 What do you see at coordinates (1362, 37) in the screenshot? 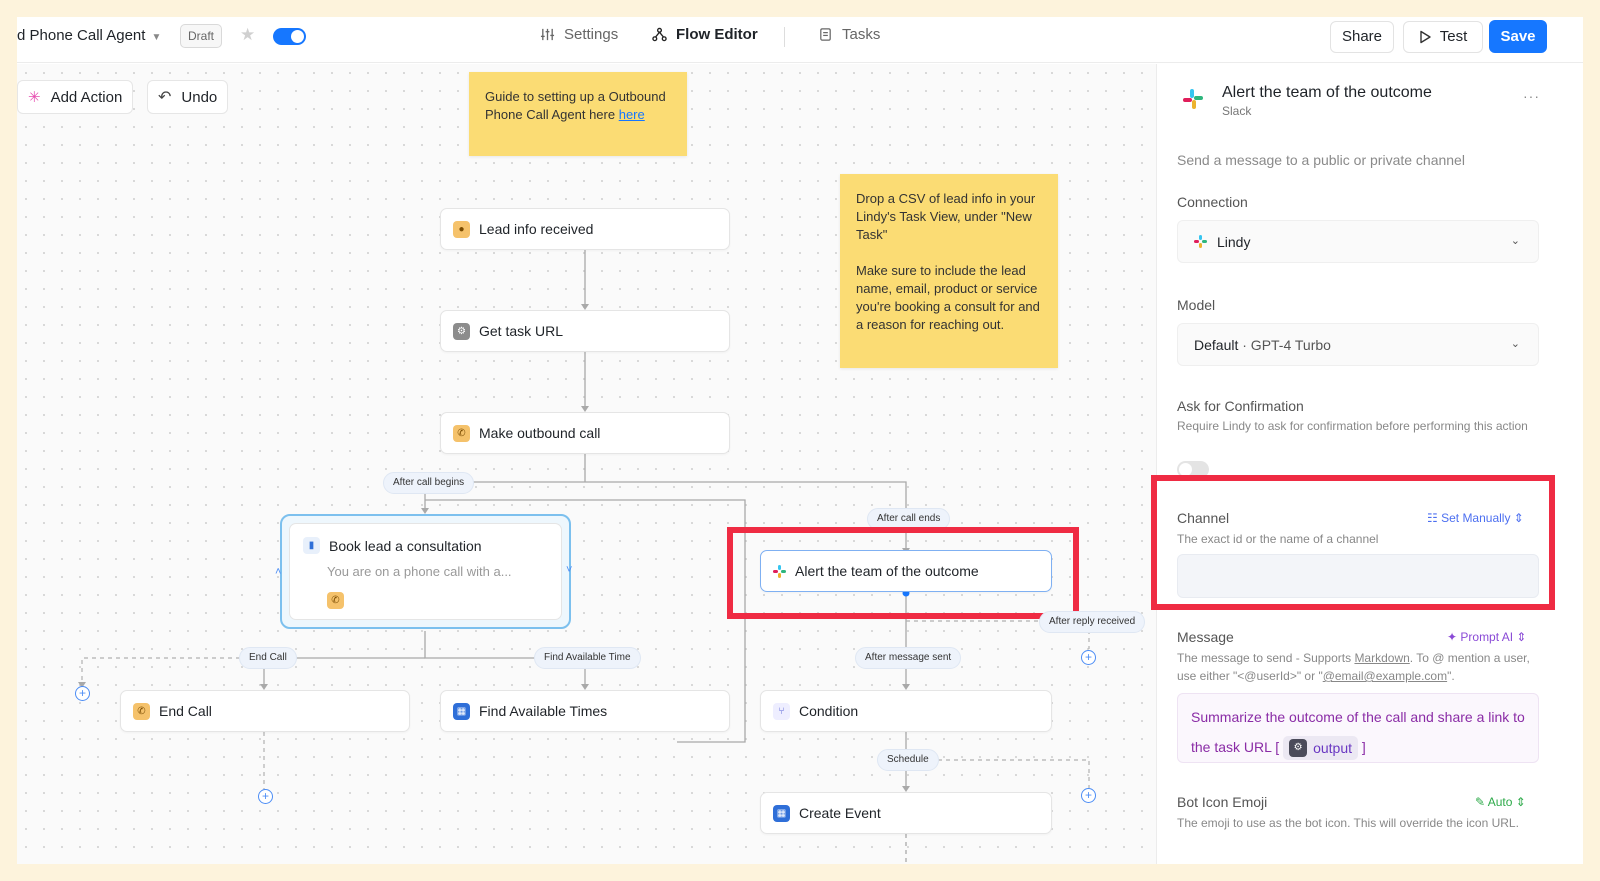
I see `share-button: Share` at bounding box center [1362, 37].